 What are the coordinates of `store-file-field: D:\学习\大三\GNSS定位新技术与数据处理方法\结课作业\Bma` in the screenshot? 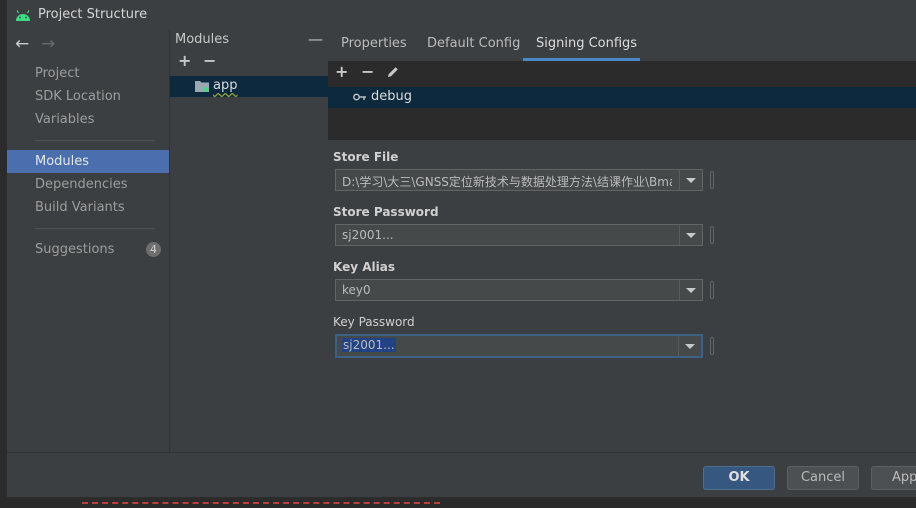 It's located at (519, 180).